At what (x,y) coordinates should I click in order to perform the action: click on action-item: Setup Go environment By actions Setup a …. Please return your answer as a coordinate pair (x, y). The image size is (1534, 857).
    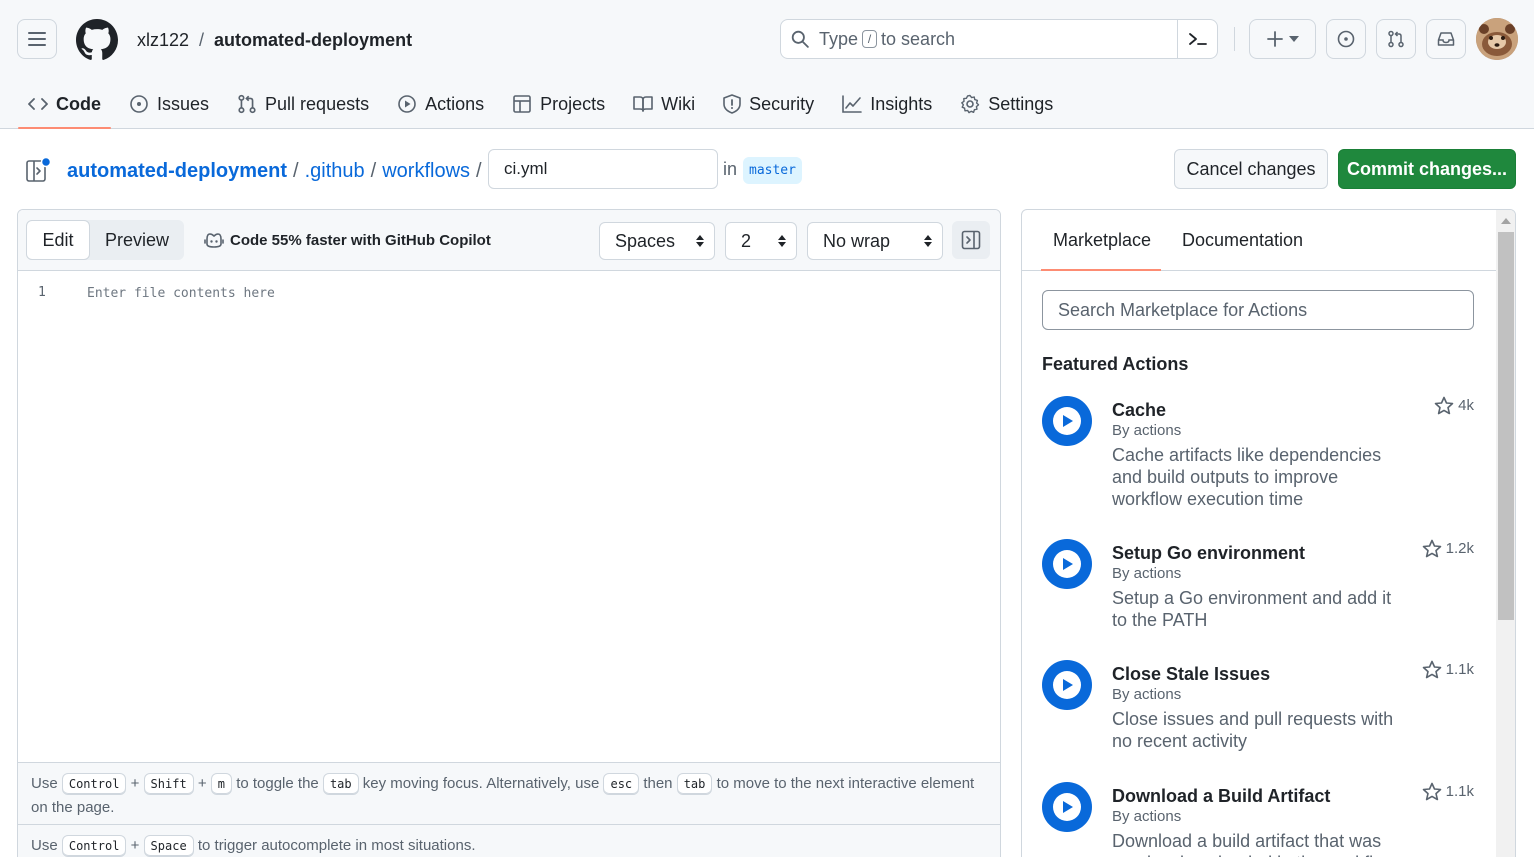
    Looking at the image, I should click on (1258, 589).